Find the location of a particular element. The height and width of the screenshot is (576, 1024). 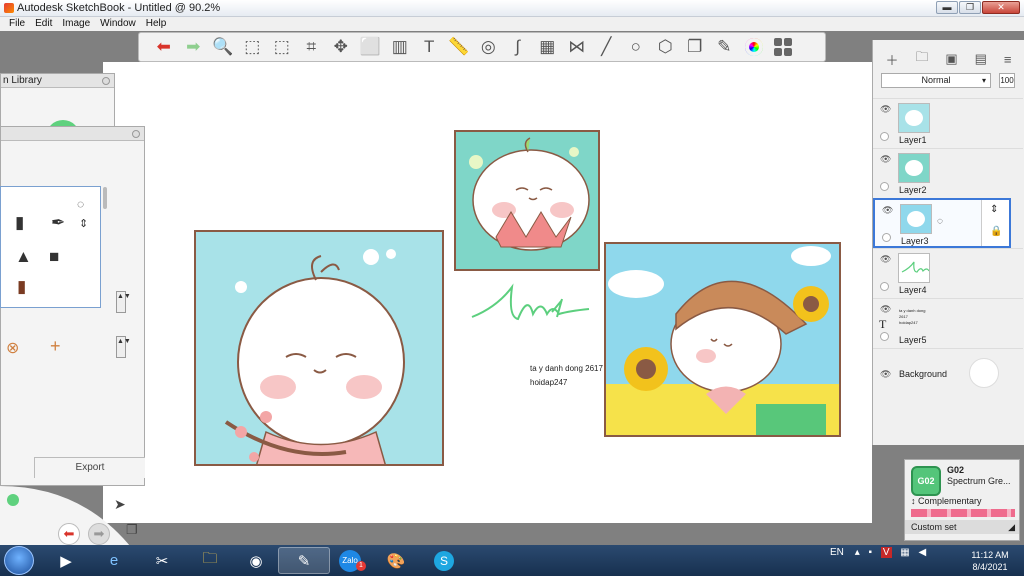

layer-action-icon: ▤ is located at coordinates (981, 59).